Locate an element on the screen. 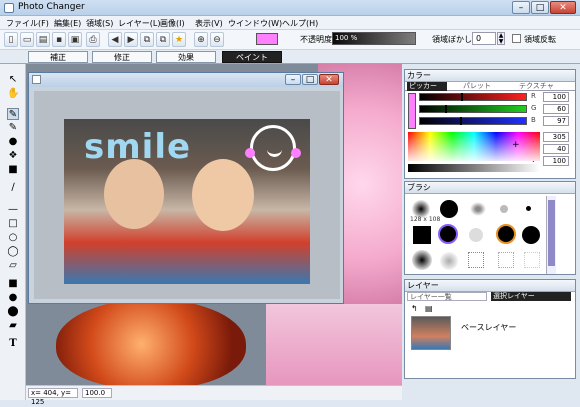  hue-picker-cursor: + is located at coordinates (516, 145).